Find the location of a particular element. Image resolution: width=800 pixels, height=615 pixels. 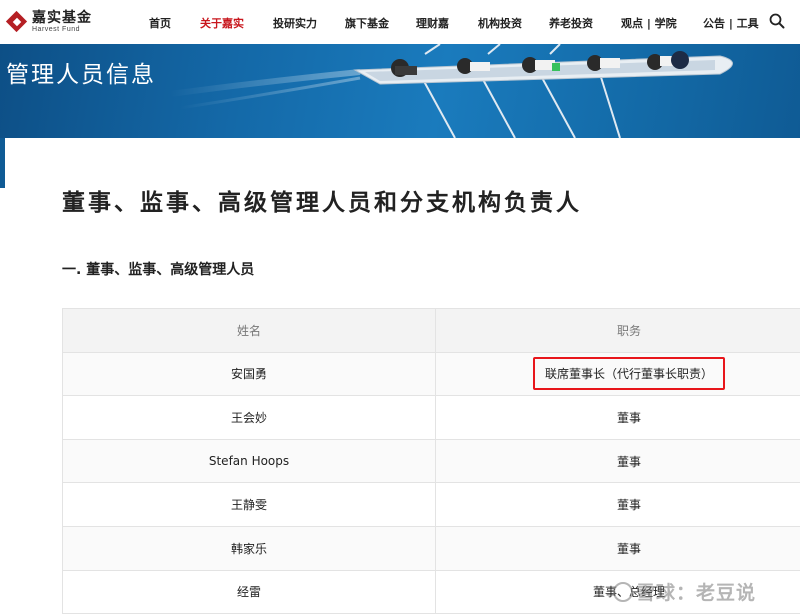

table-row: 王会妙 董事 is located at coordinates (431, 417).